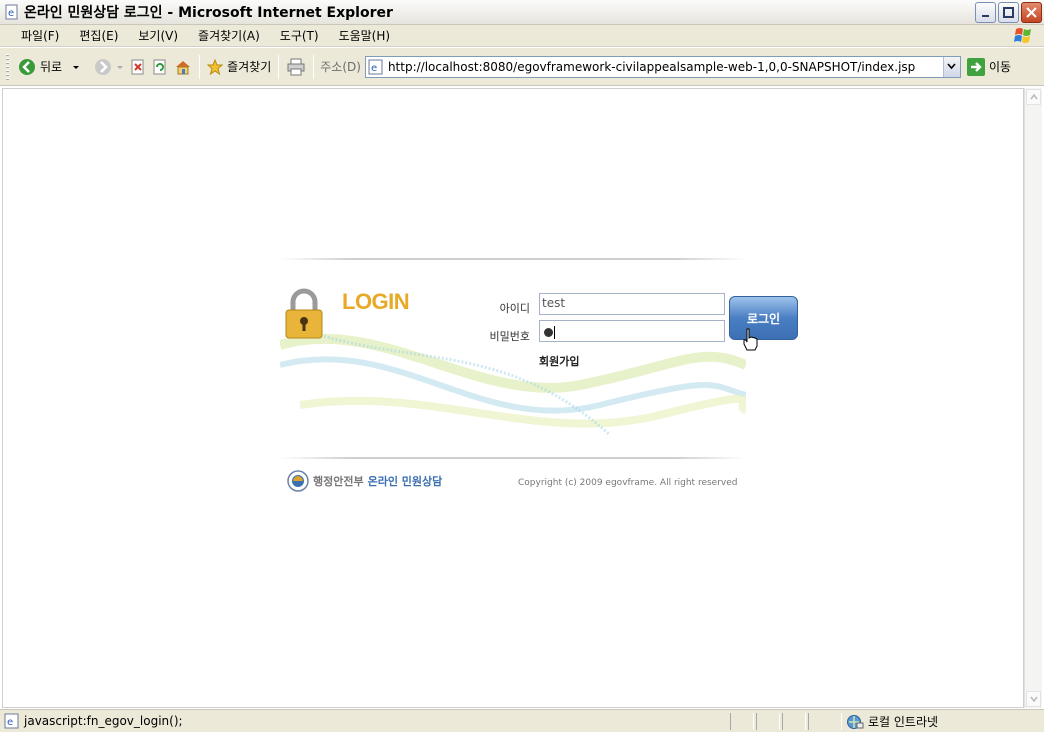 The width and height of the screenshot is (1044, 732). Describe the element at coordinates (405, 481) in the screenshot. I see `service-name: 온라인 민원상담` at that location.